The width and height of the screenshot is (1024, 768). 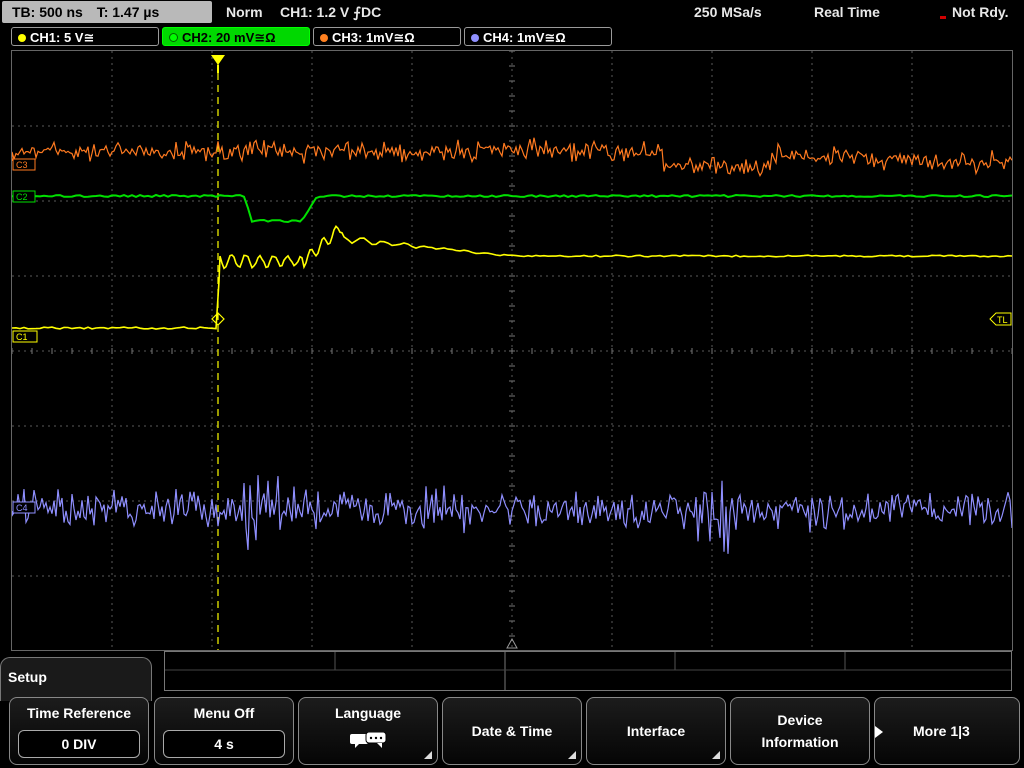 I want to click on timebase-box: TB: 500 ns T: 1.47 µs, so click(x=107, y=12).